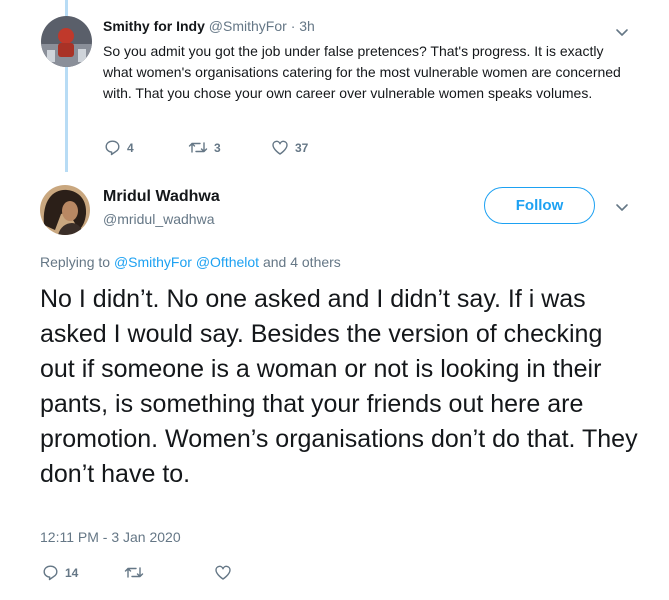 This screenshot has width=669, height=600. I want to click on parent-time: 3h, so click(307, 26).